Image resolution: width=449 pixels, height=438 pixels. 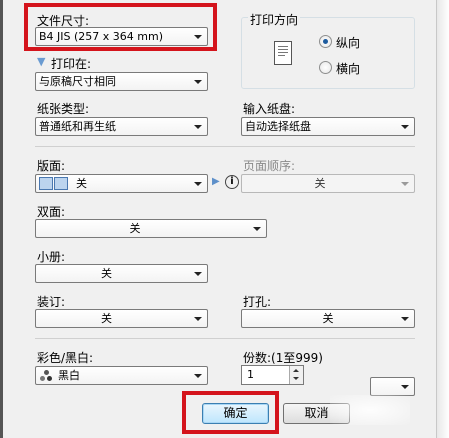 I want to click on copies-label: 份数:(1至999), so click(x=283, y=358).